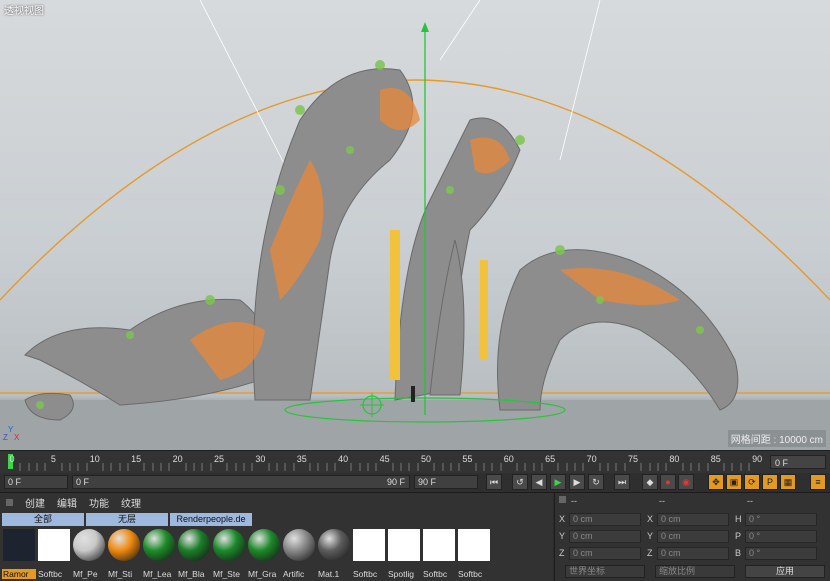 This screenshot has width=830, height=581. Describe the element at coordinates (294, 574) in the screenshot. I see `material-label: Artific` at that location.